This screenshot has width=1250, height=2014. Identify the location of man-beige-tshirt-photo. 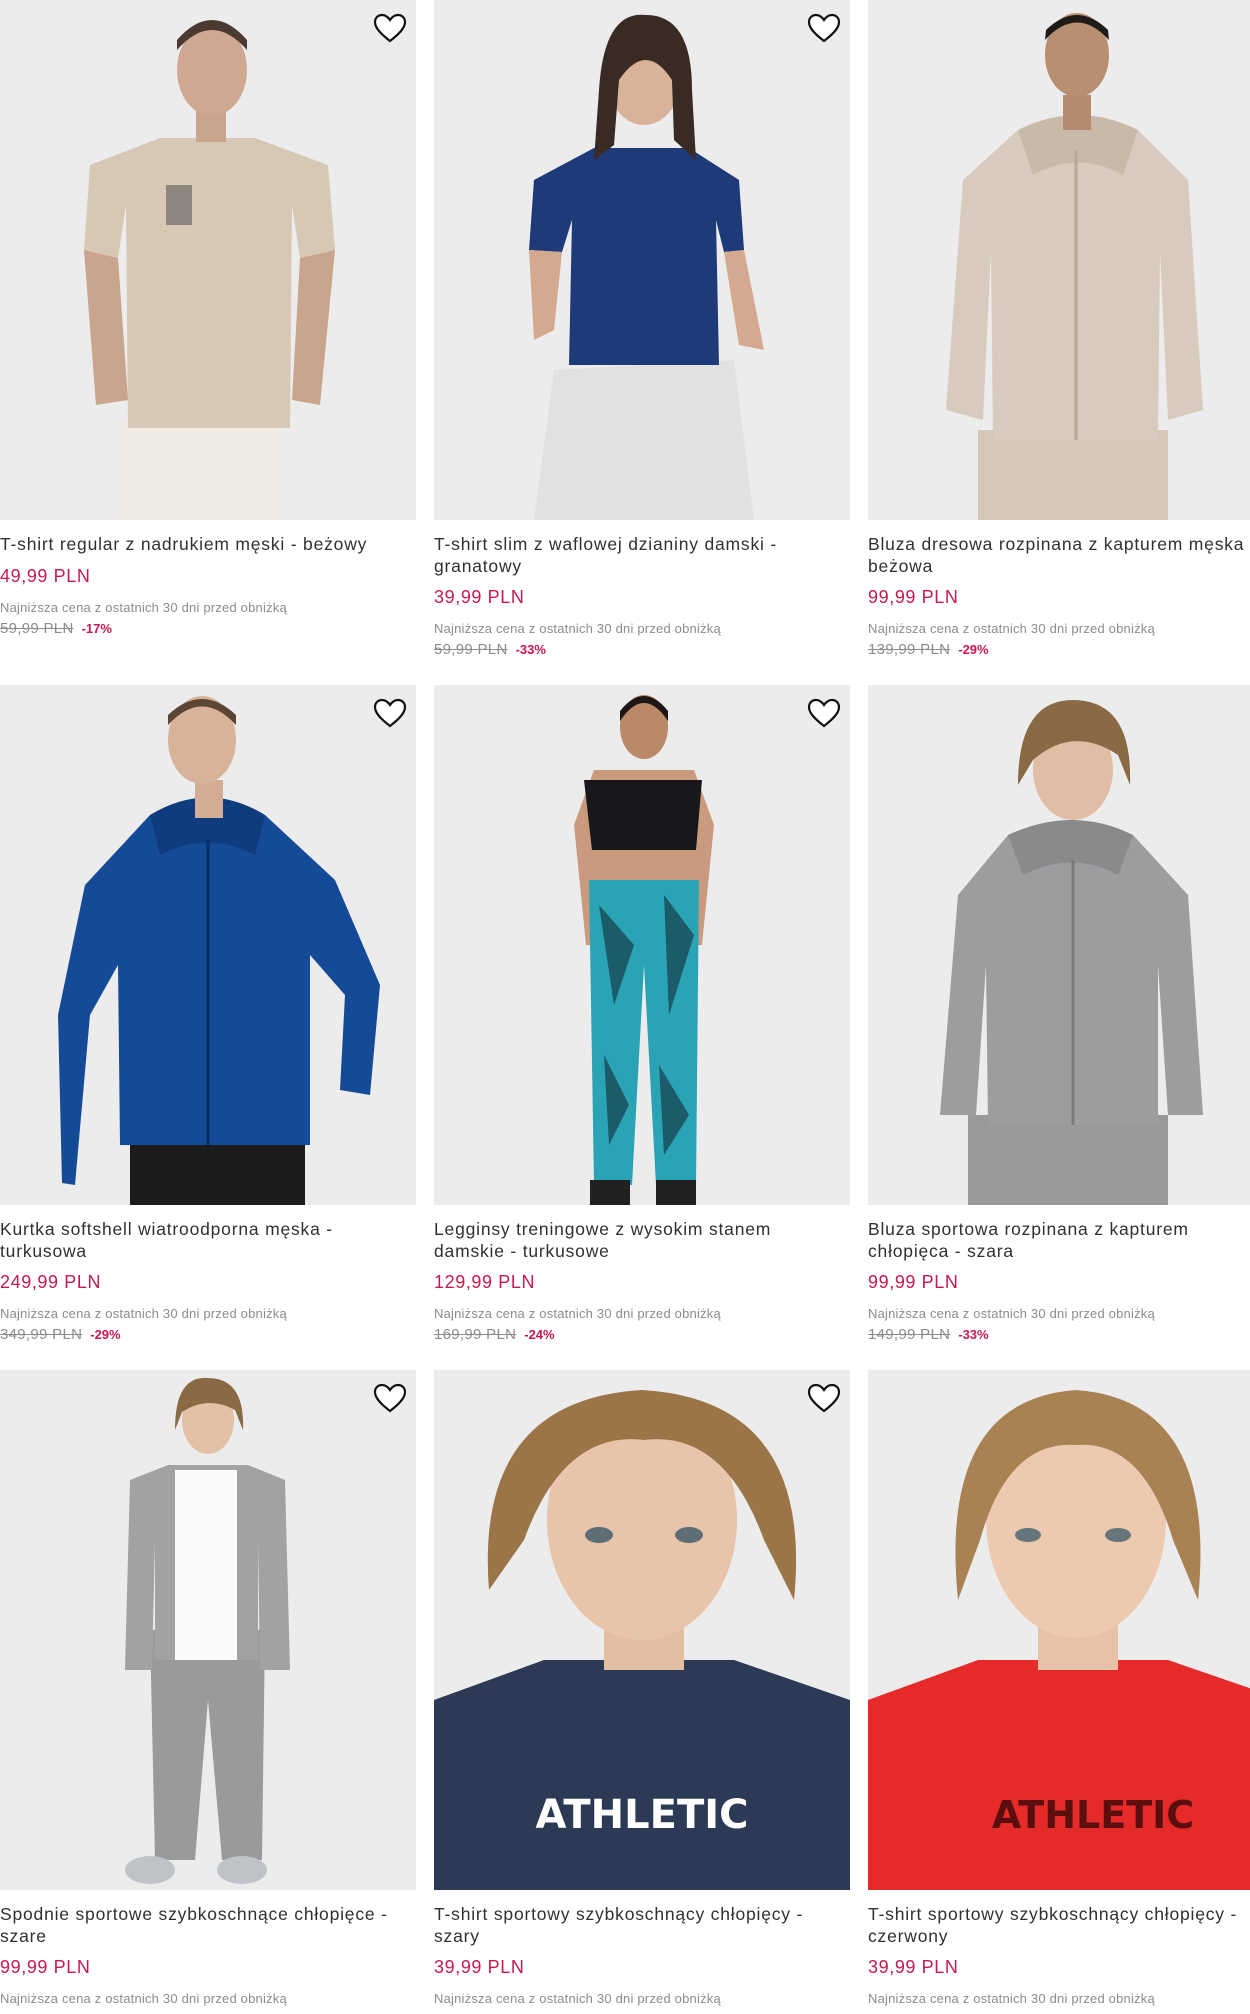
(208, 260).